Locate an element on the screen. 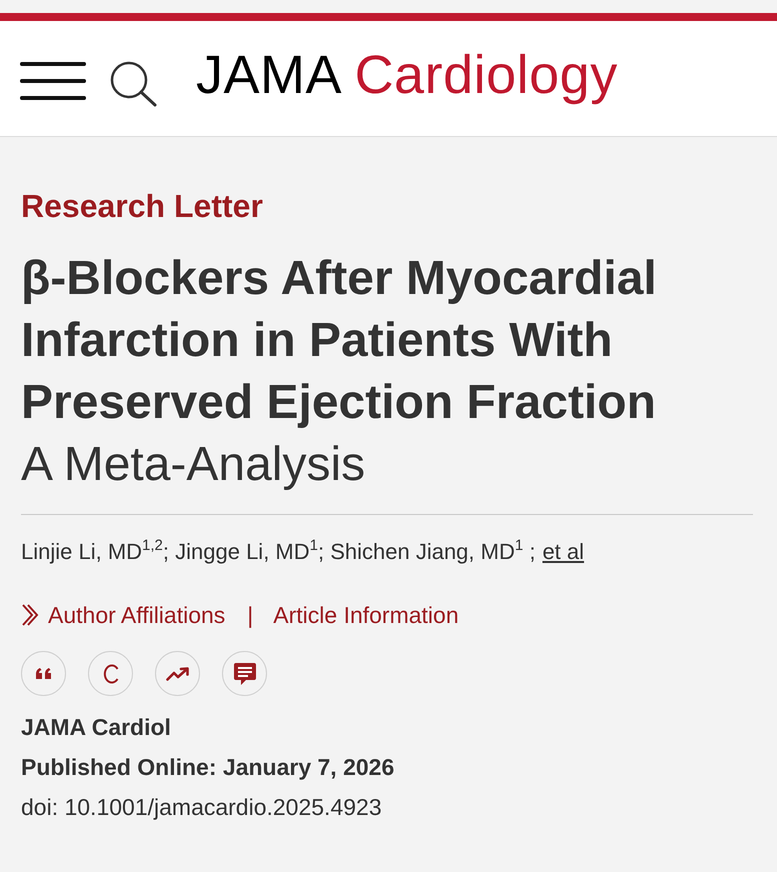 The height and width of the screenshot is (872, 777). permissions-button is located at coordinates (110, 673).